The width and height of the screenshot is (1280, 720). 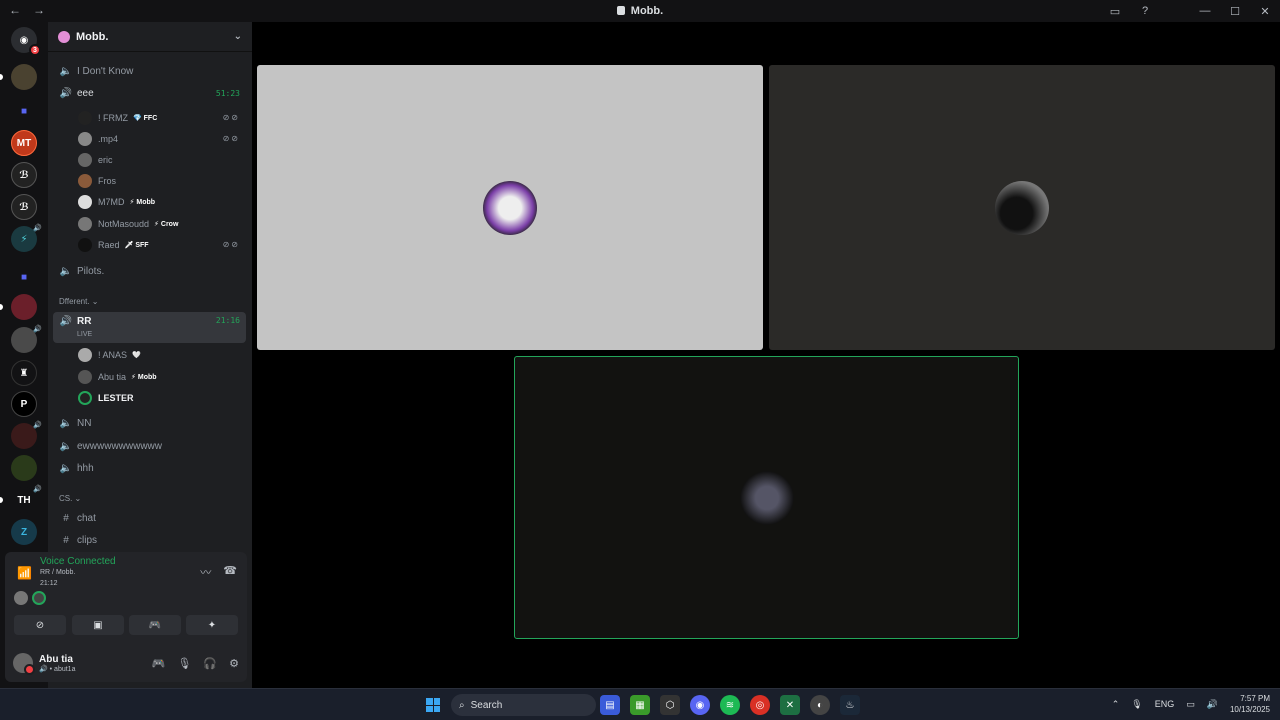 I want to click on server-icon-8: P, so click(x=24, y=404).